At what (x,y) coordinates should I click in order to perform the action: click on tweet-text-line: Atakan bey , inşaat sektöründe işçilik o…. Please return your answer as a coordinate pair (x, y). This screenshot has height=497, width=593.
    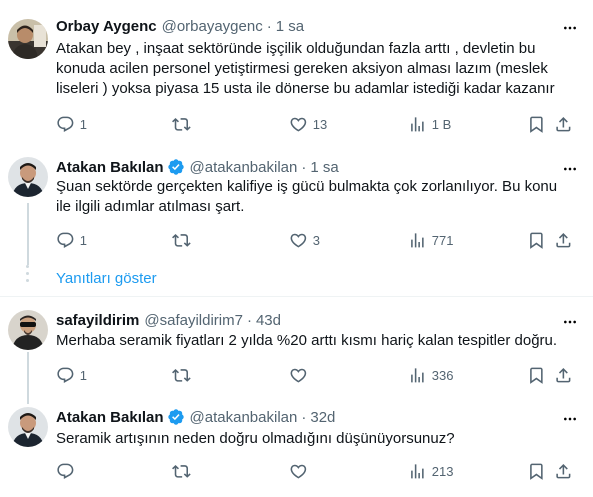
    Looking at the image, I should click on (296, 48).